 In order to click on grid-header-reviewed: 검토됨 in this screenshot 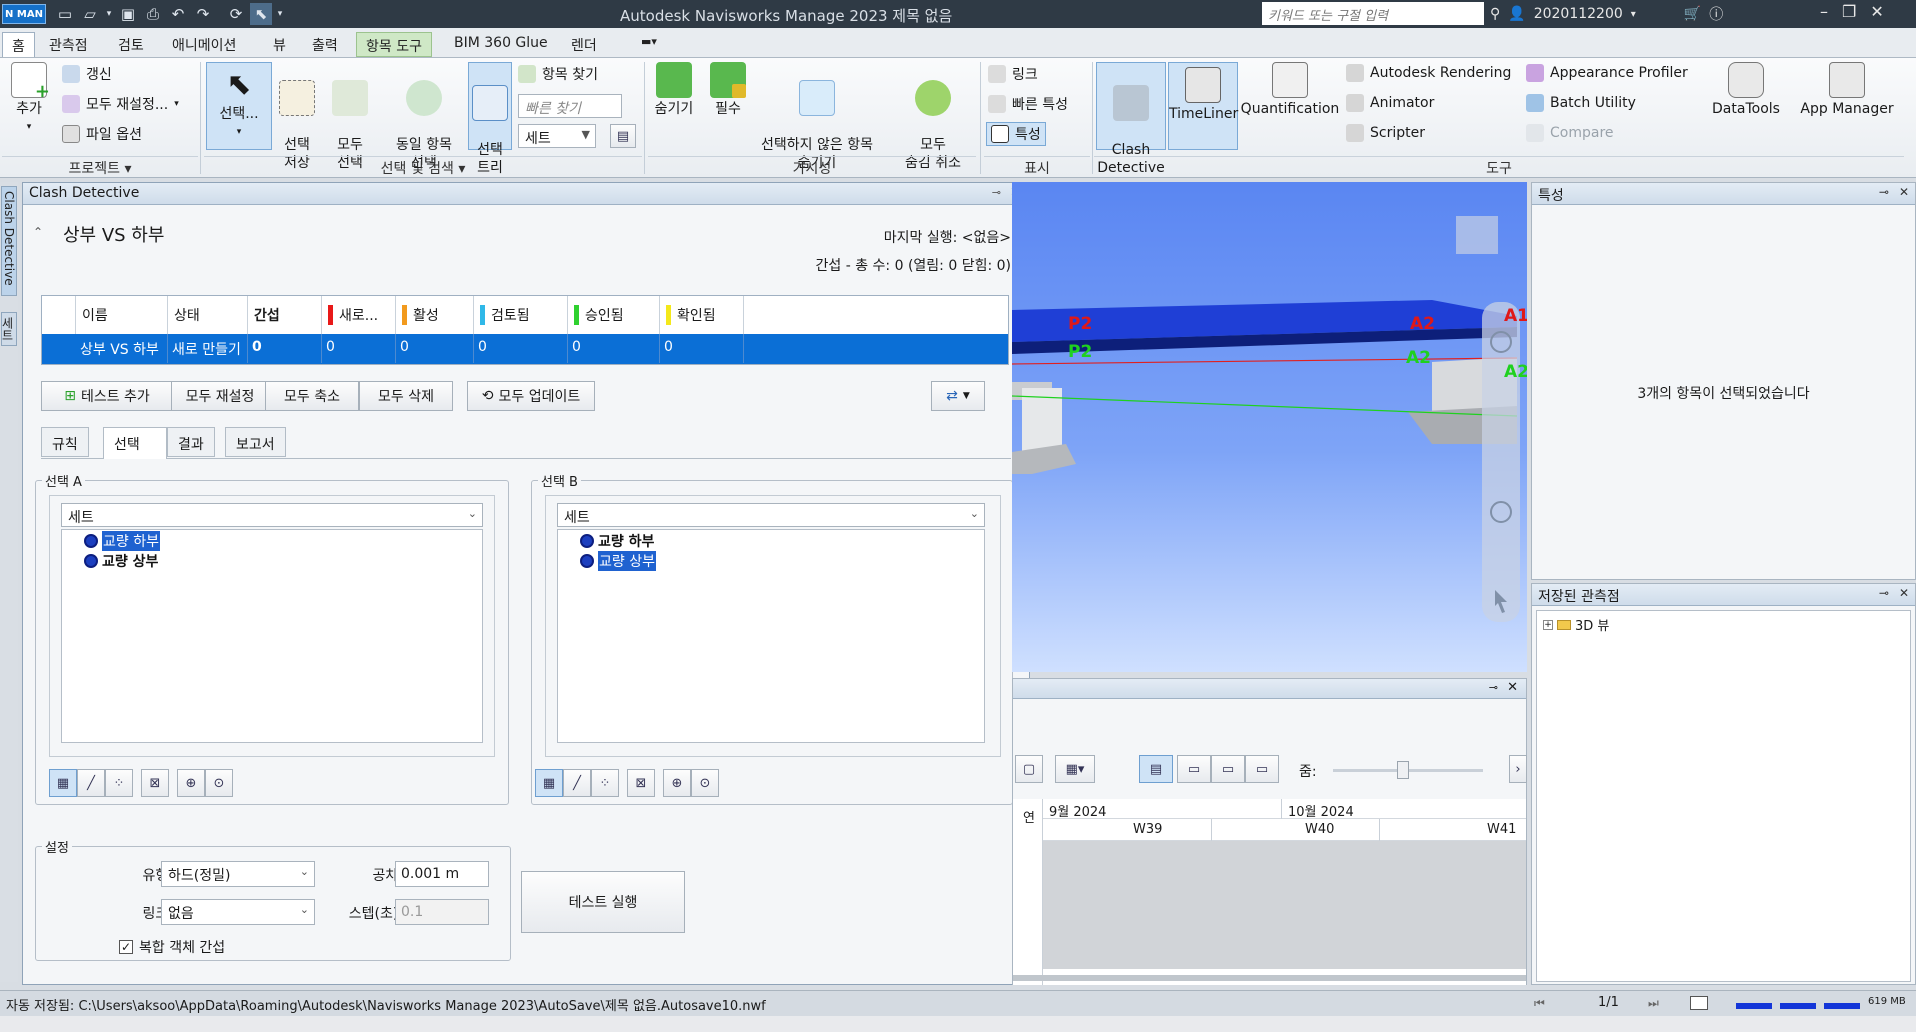, I will do `click(521, 315)`.